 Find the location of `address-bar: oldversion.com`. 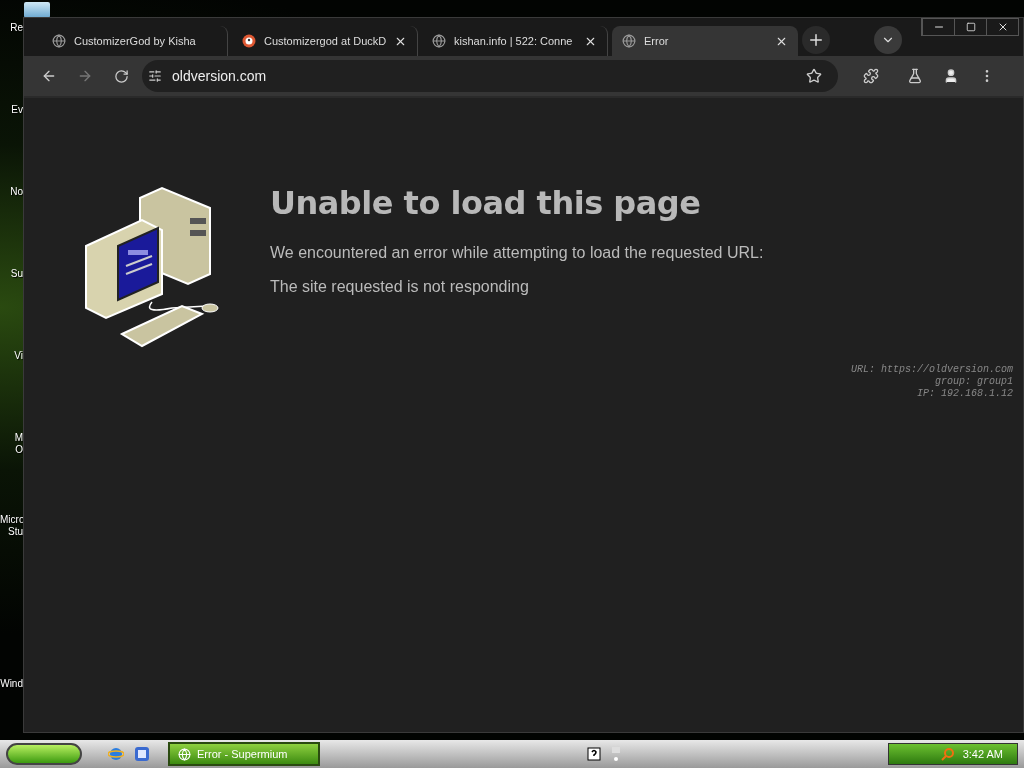

address-bar: oldversion.com is located at coordinates (490, 76).